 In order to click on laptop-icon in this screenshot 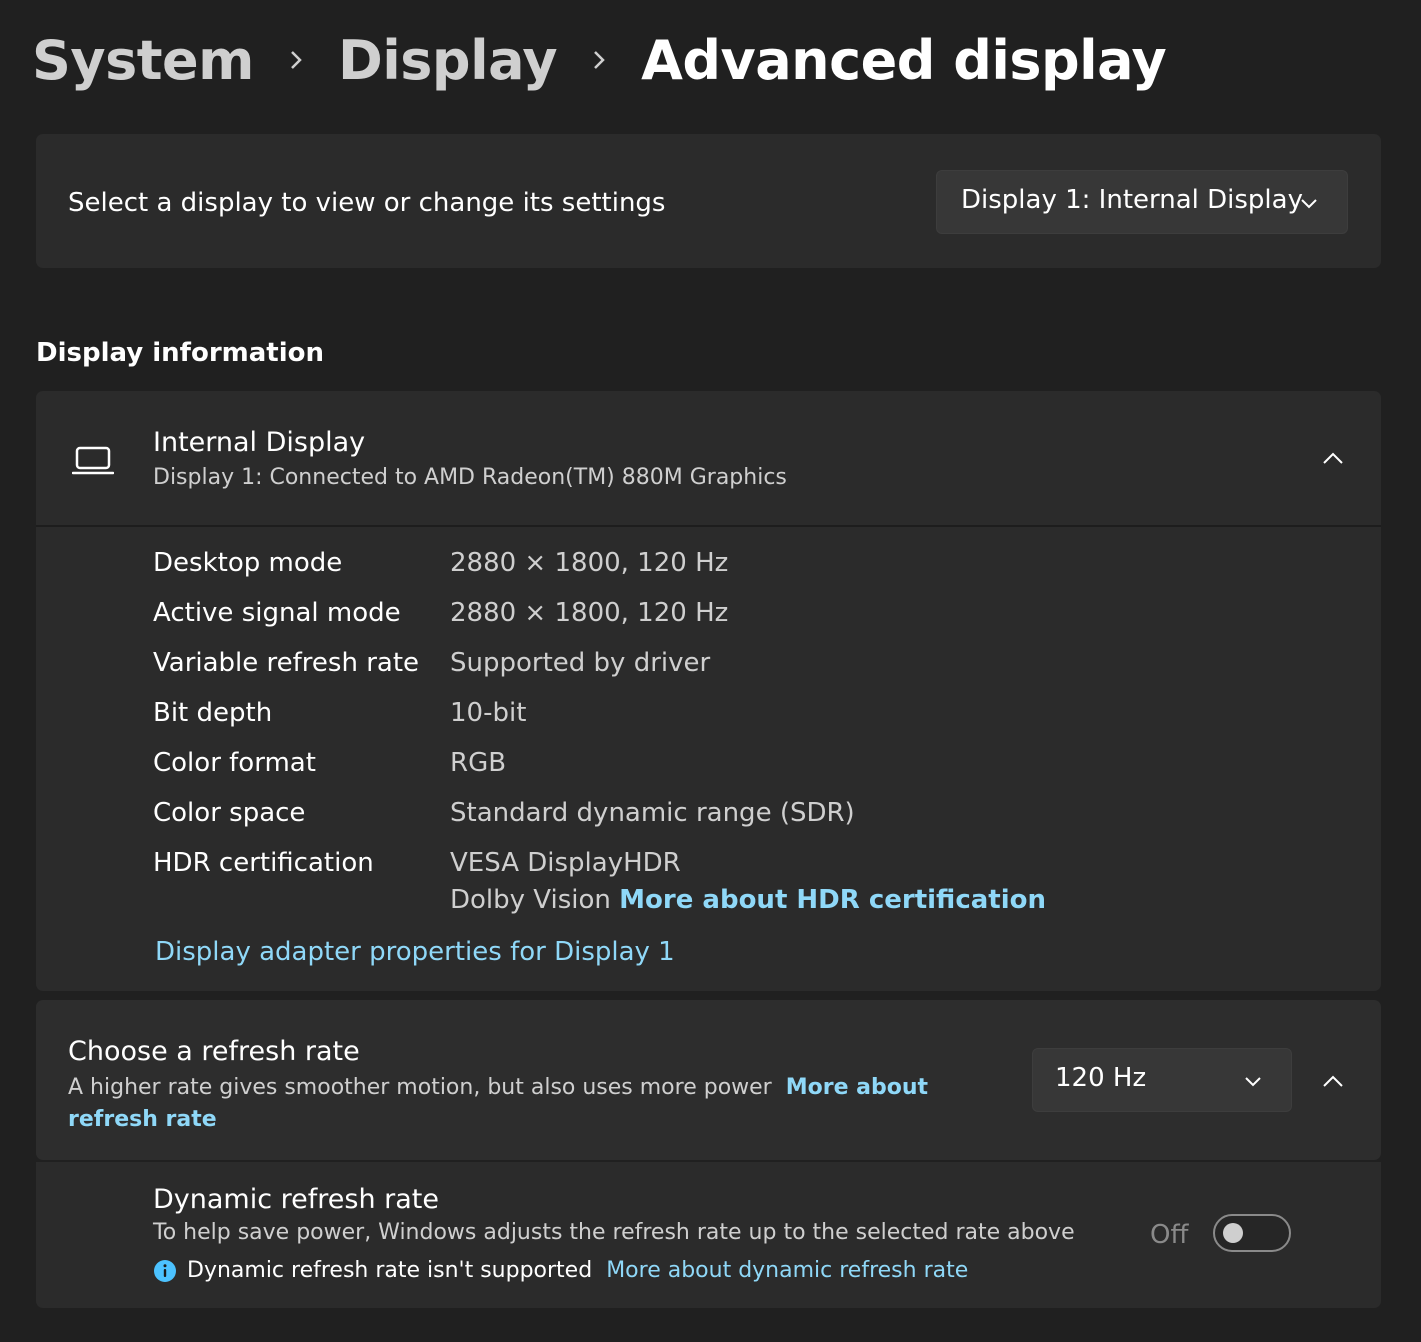, I will do `click(93, 460)`.